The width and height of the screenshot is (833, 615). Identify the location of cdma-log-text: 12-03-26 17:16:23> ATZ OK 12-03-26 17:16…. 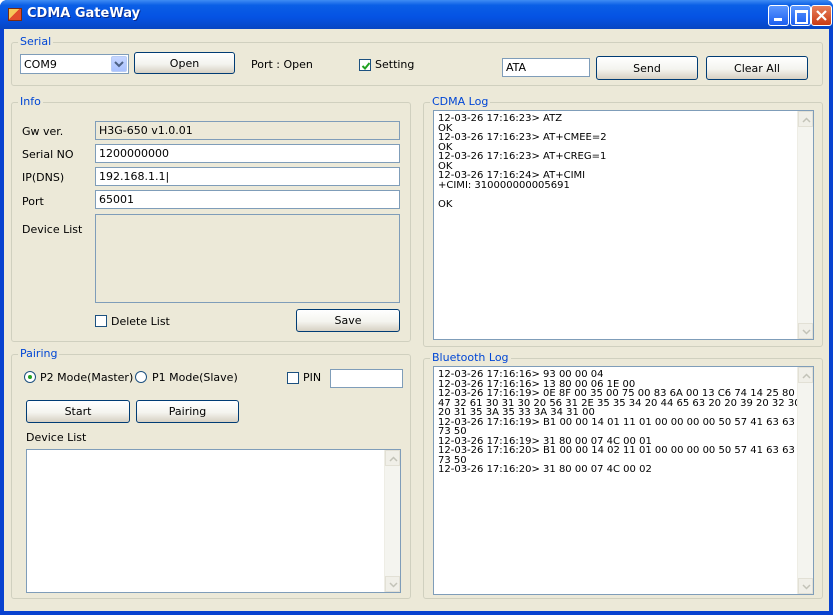
(522, 161).